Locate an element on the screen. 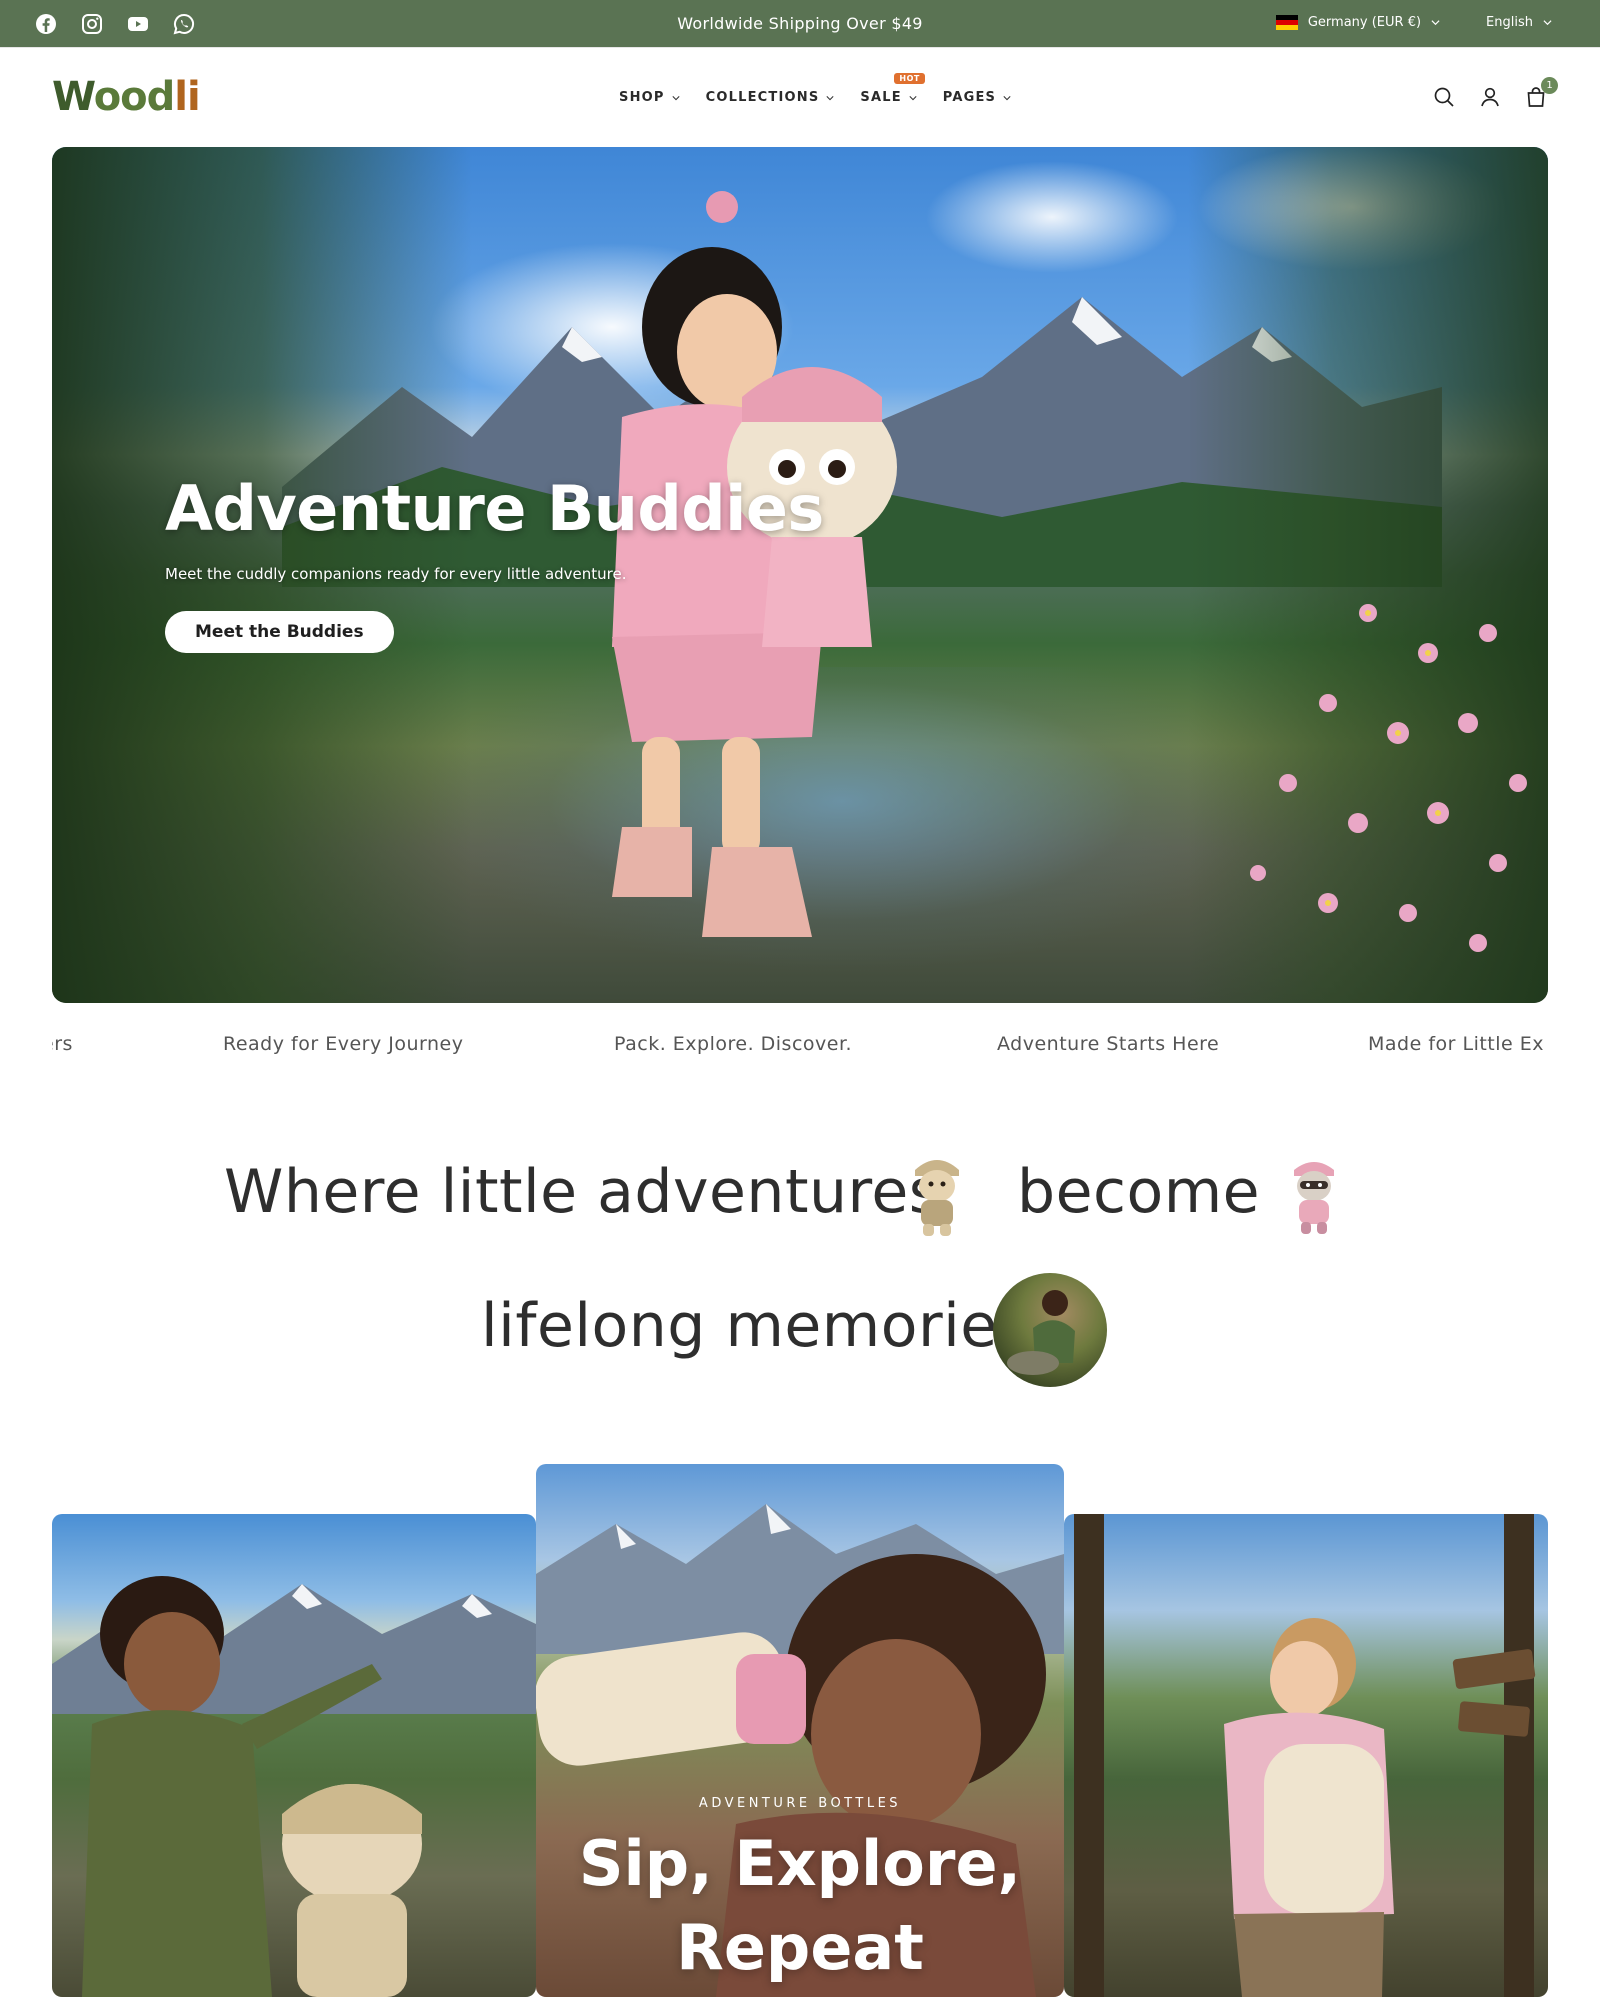  currency-selector: Germany (EUR €) is located at coordinates (1357, 22).